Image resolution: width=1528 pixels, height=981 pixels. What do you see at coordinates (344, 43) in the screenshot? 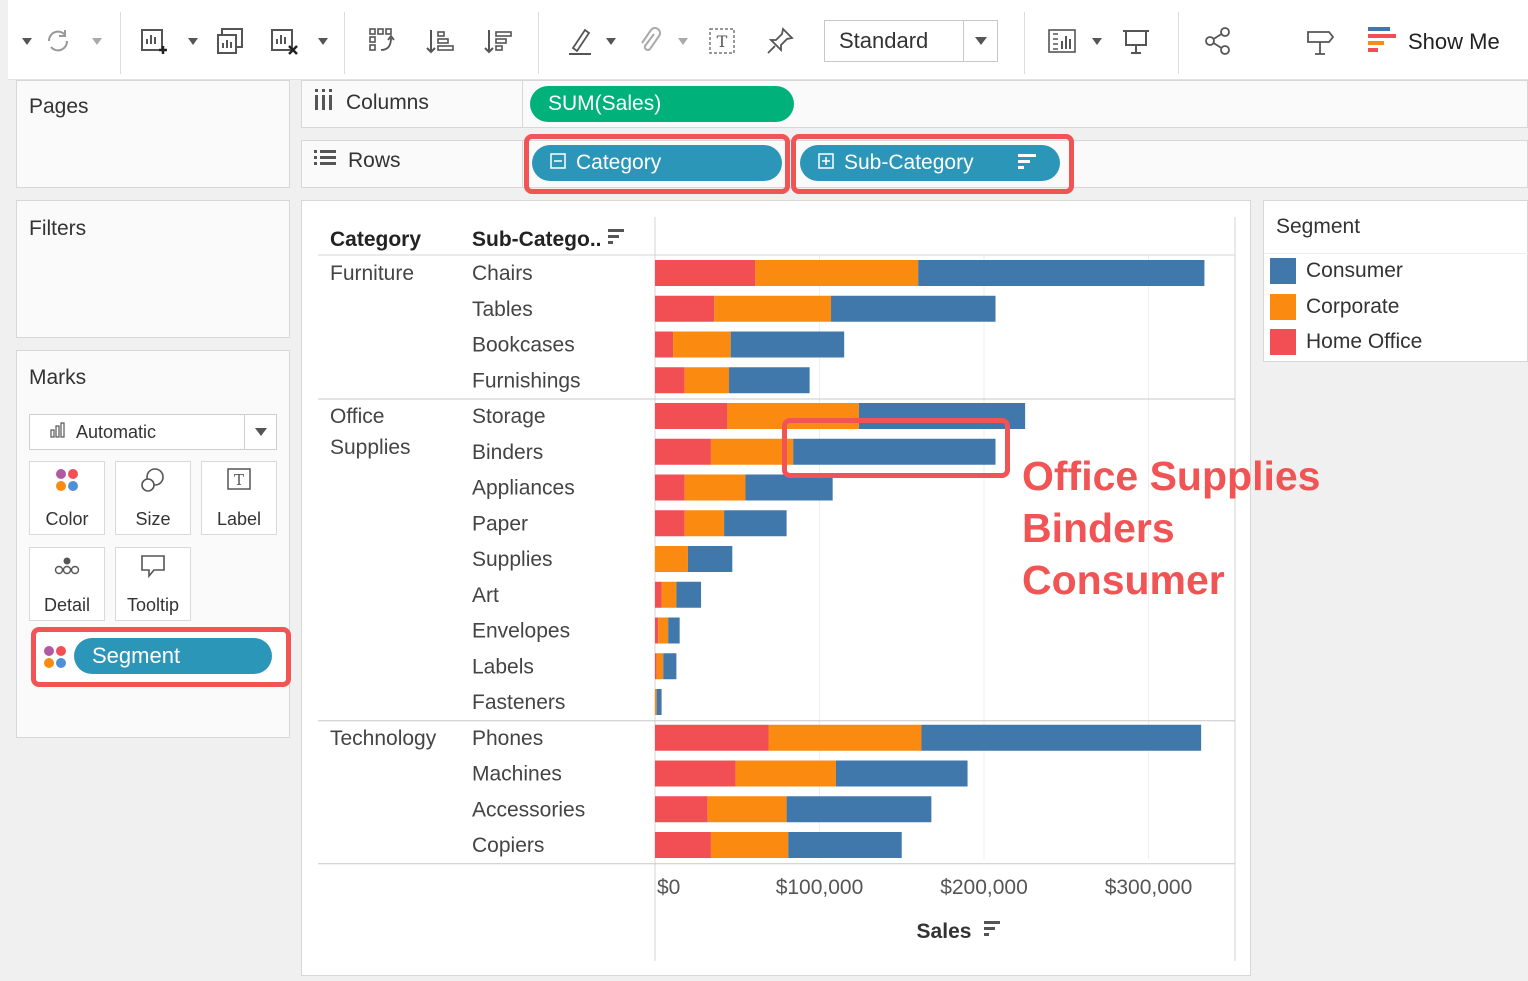
I see `toolbar-divider` at bounding box center [344, 43].